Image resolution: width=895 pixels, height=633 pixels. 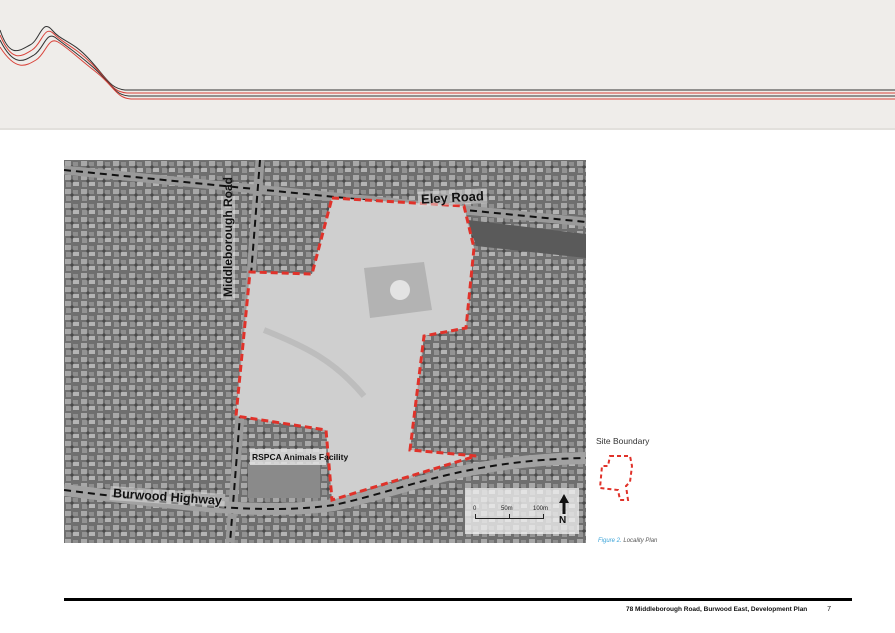 What do you see at coordinates (610, 541) in the screenshot?
I see `figure-number: Figure 2.` at bounding box center [610, 541].